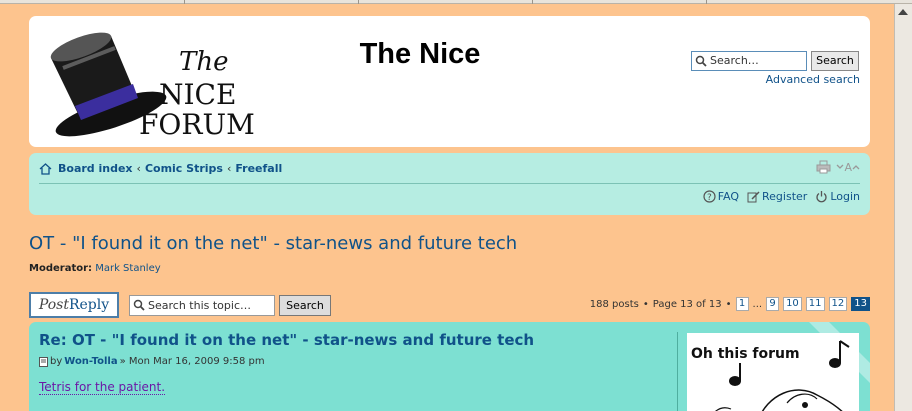 Image resolution: width=912 pixels, height=411 pixels. What do you see at coordinates (823, 167) in the screenshot?
I see `print-icon` at bounding box center [823, 167].